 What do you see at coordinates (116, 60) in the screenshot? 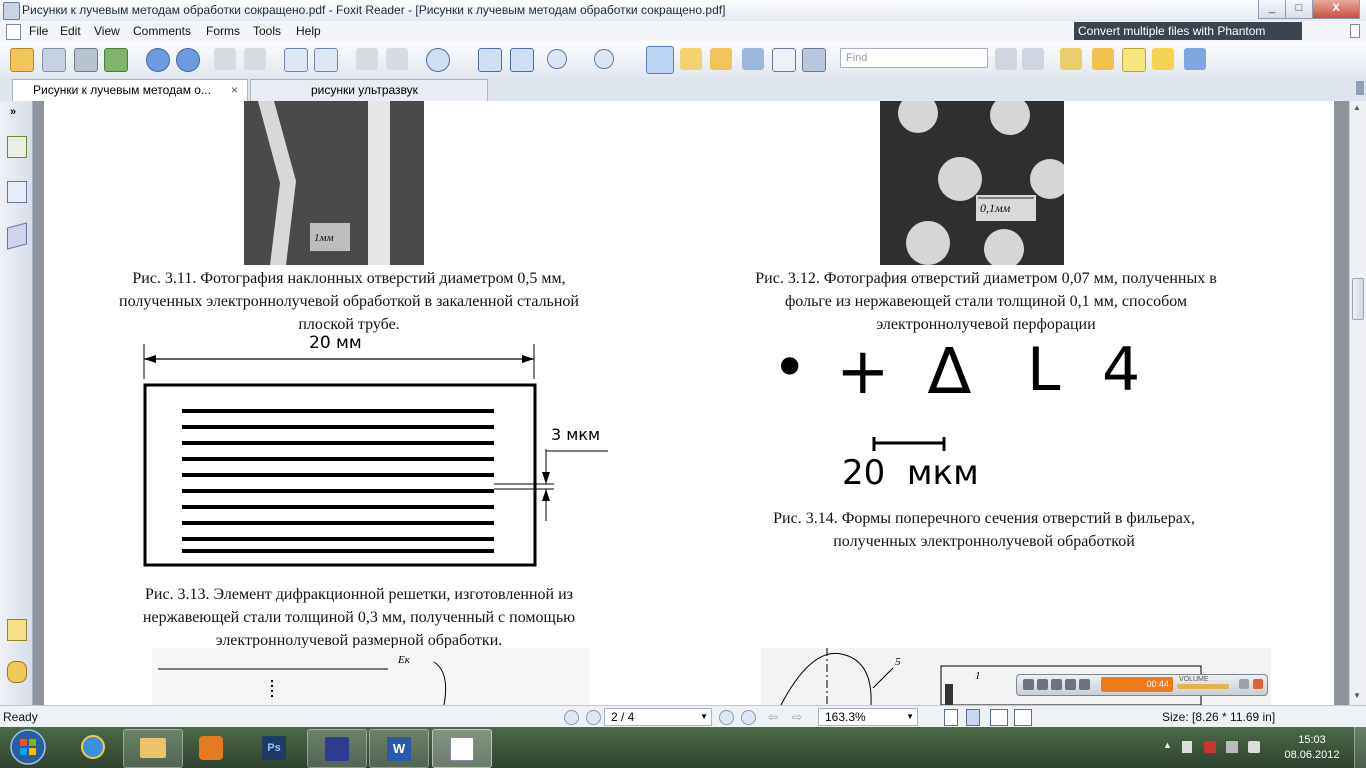
I see `email-icon` at bounding box center [116, 60].